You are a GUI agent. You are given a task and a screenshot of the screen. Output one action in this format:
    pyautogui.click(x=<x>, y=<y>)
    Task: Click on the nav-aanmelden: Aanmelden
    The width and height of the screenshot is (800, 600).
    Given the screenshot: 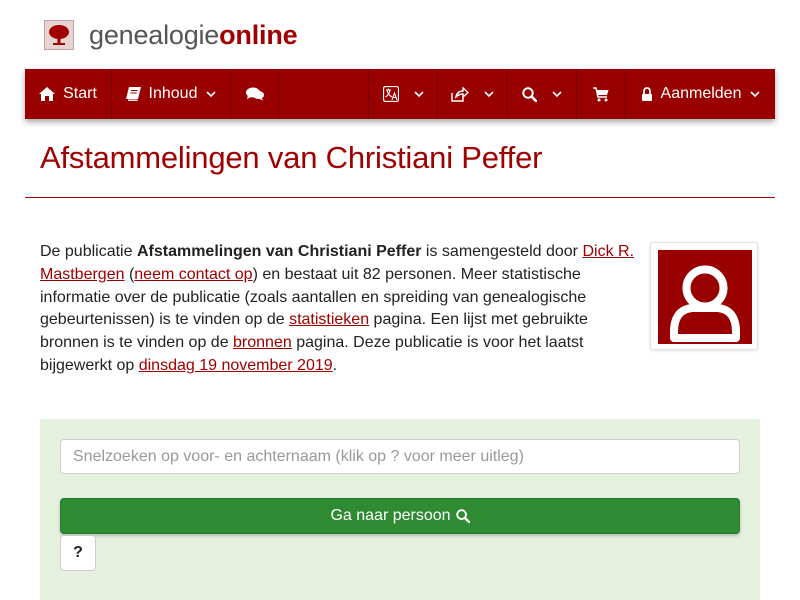 What is the action you would take?
    pyautogui.click(x=700, y=94)
    